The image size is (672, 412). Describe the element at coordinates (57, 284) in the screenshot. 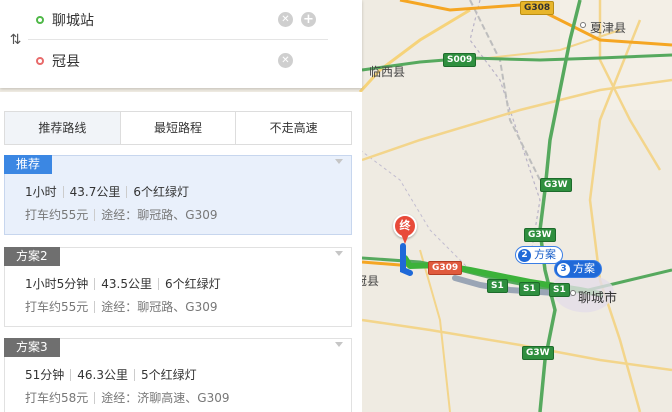

I see `plan-time: 1小时5分钟` at that location.